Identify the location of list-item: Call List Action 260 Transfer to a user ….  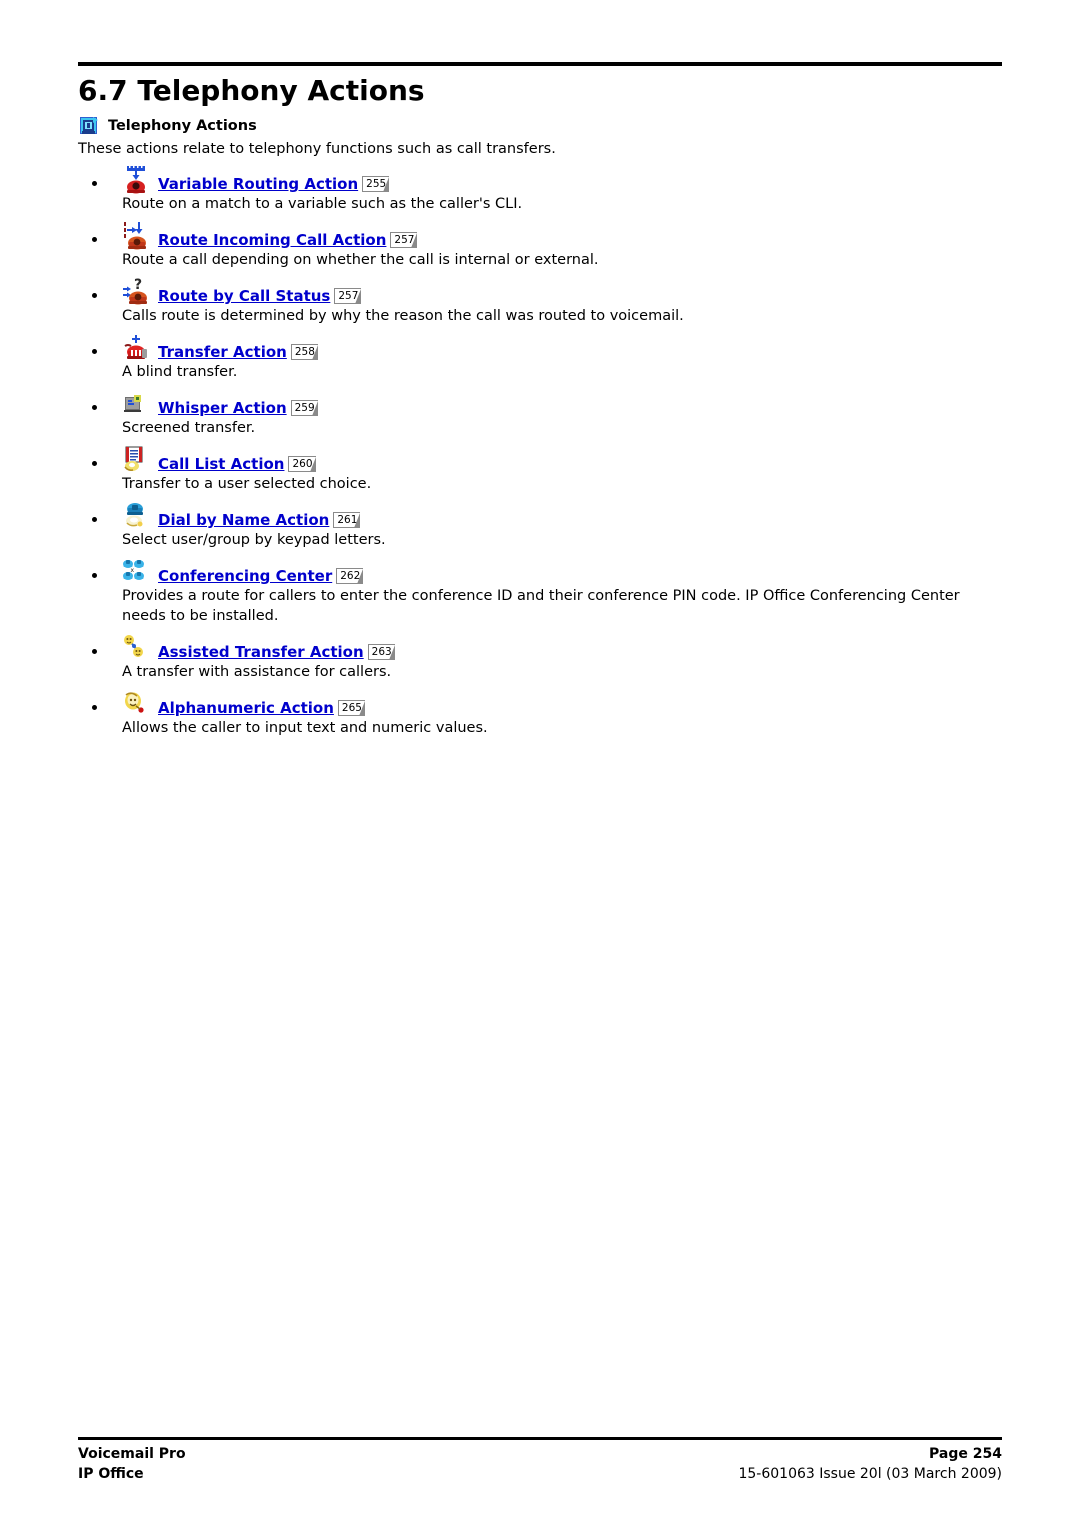
(543, 469).